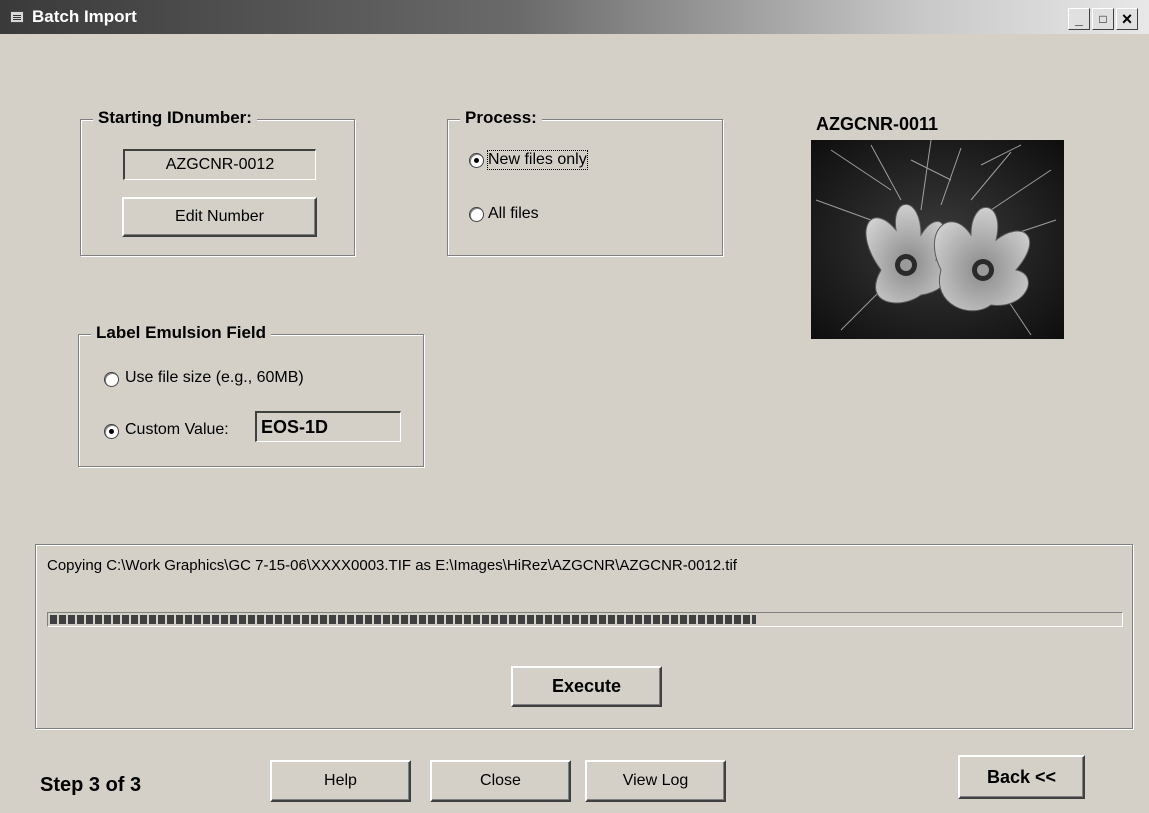  Describe the element at coordinates (214, 378) in the screenshot. I see `use-file-size-label: Use file size (e.g., 60MB)` at that location.